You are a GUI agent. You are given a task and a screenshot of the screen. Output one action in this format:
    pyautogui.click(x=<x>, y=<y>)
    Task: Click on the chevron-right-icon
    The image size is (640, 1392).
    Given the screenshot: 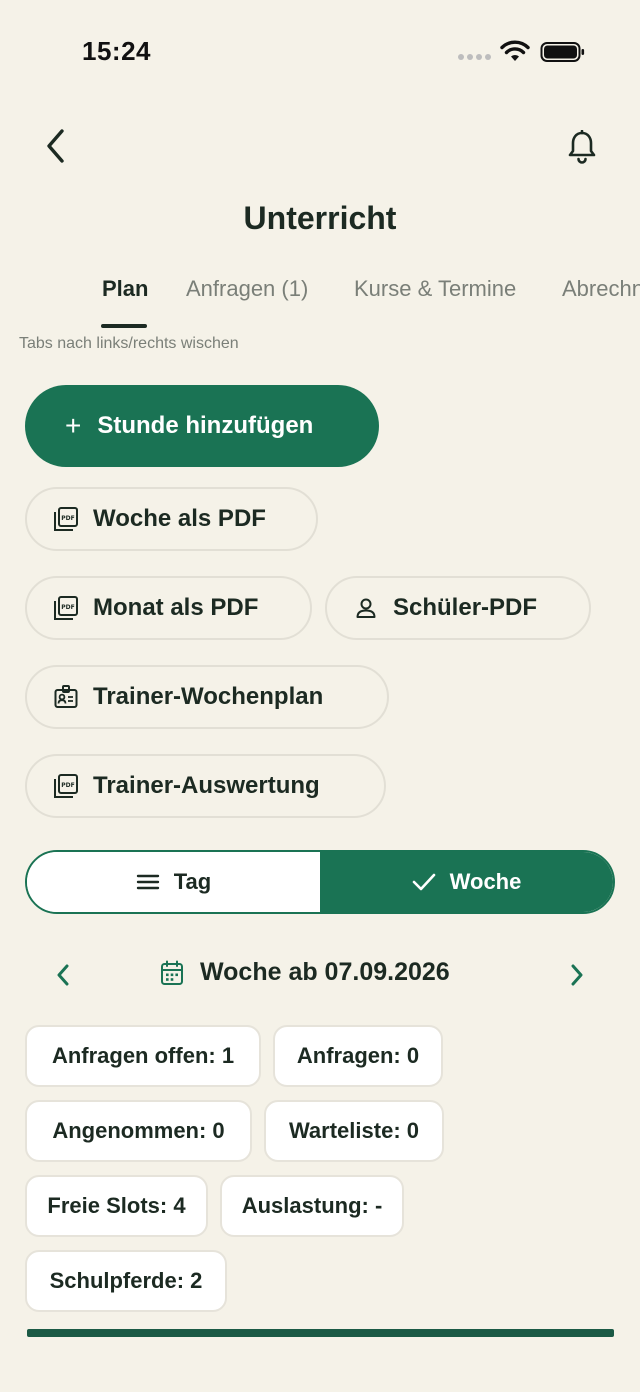 What is the action you would take?
    pyautogui.click(x=577, y=975)
    